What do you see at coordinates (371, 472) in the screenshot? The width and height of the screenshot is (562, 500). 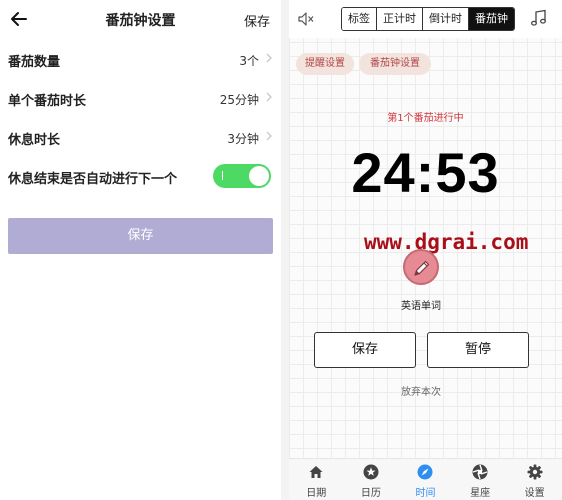 I see `star-icon` at bounding box center [371, 472].